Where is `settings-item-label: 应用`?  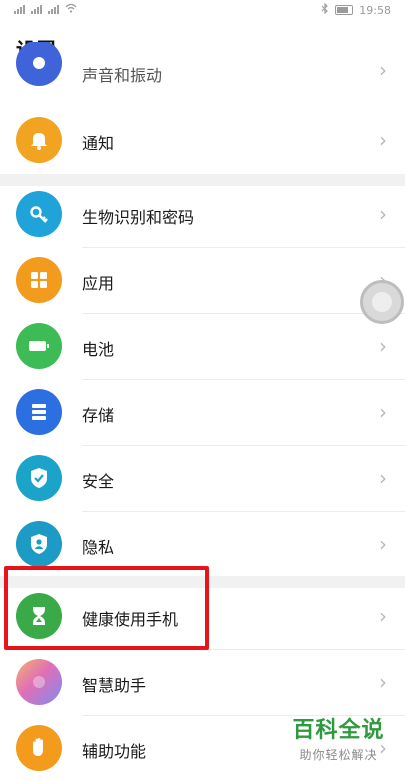 settings-item-label: 应用 is located at coordinates (98, 283).